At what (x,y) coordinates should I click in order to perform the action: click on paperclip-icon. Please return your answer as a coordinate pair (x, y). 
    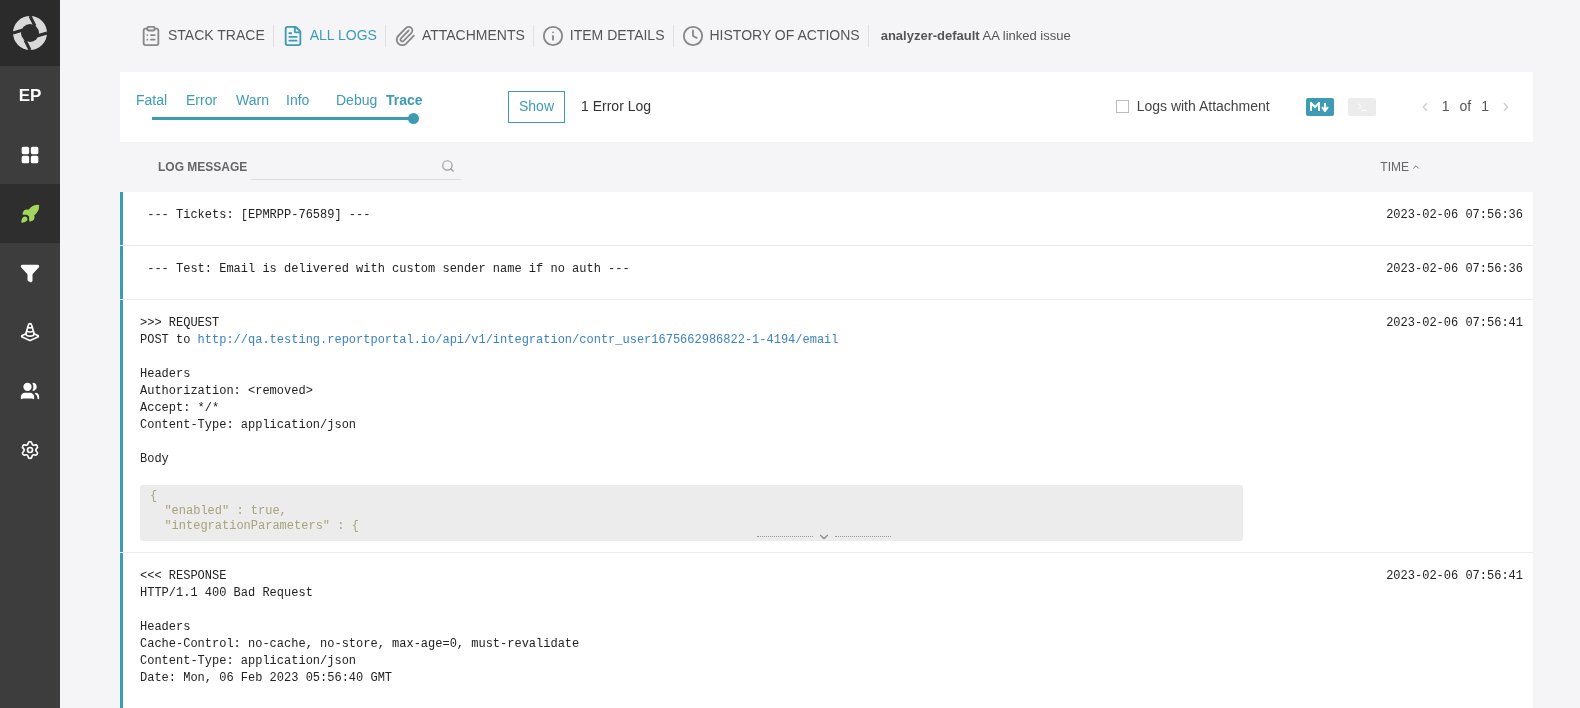
    Looking at the image, I should click on (404, 35).